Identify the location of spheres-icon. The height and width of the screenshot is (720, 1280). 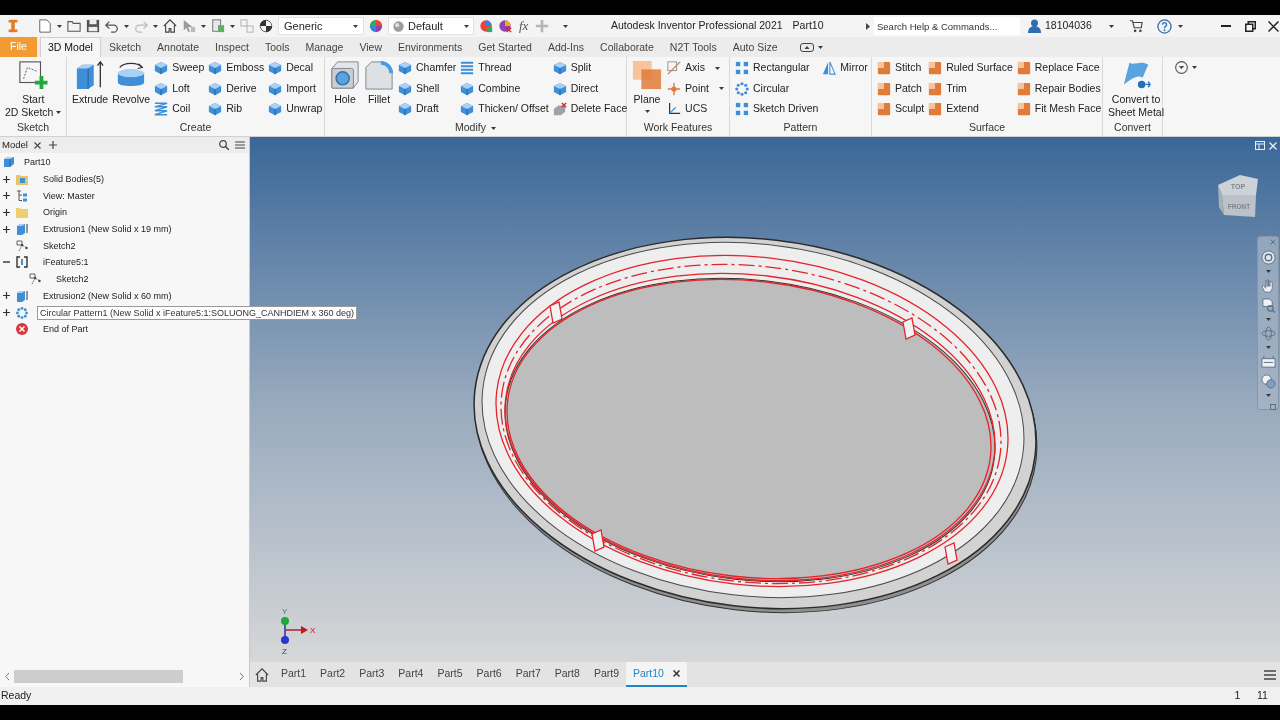
(1268, 381).